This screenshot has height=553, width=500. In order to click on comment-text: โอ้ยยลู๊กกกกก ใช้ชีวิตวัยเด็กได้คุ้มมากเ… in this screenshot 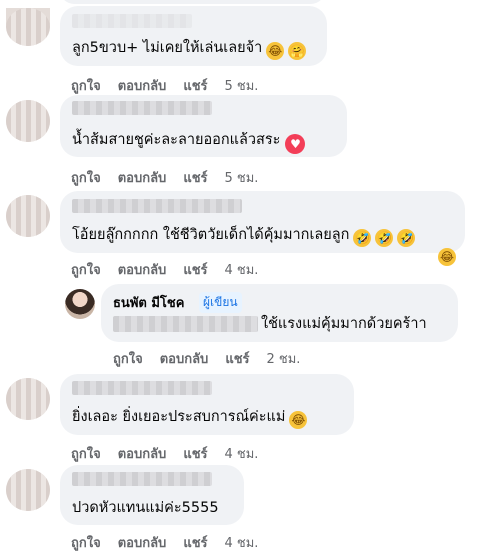, I will do `click(244, 237)`.